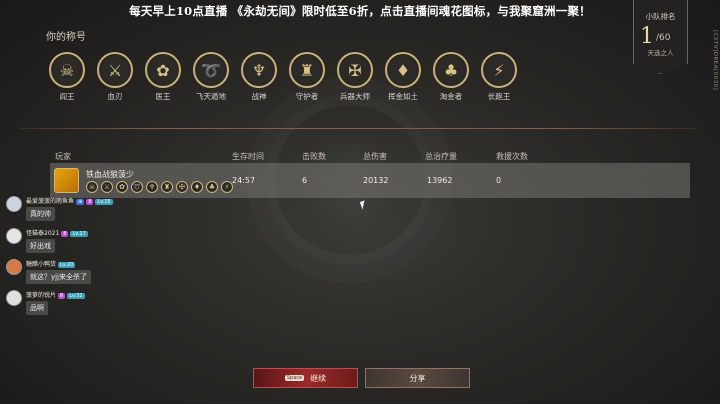  What do you see at coordinates (79, 233) in the screenshot?
I see `user-level-badge: Lv.17` at bounding box center [79, 233].